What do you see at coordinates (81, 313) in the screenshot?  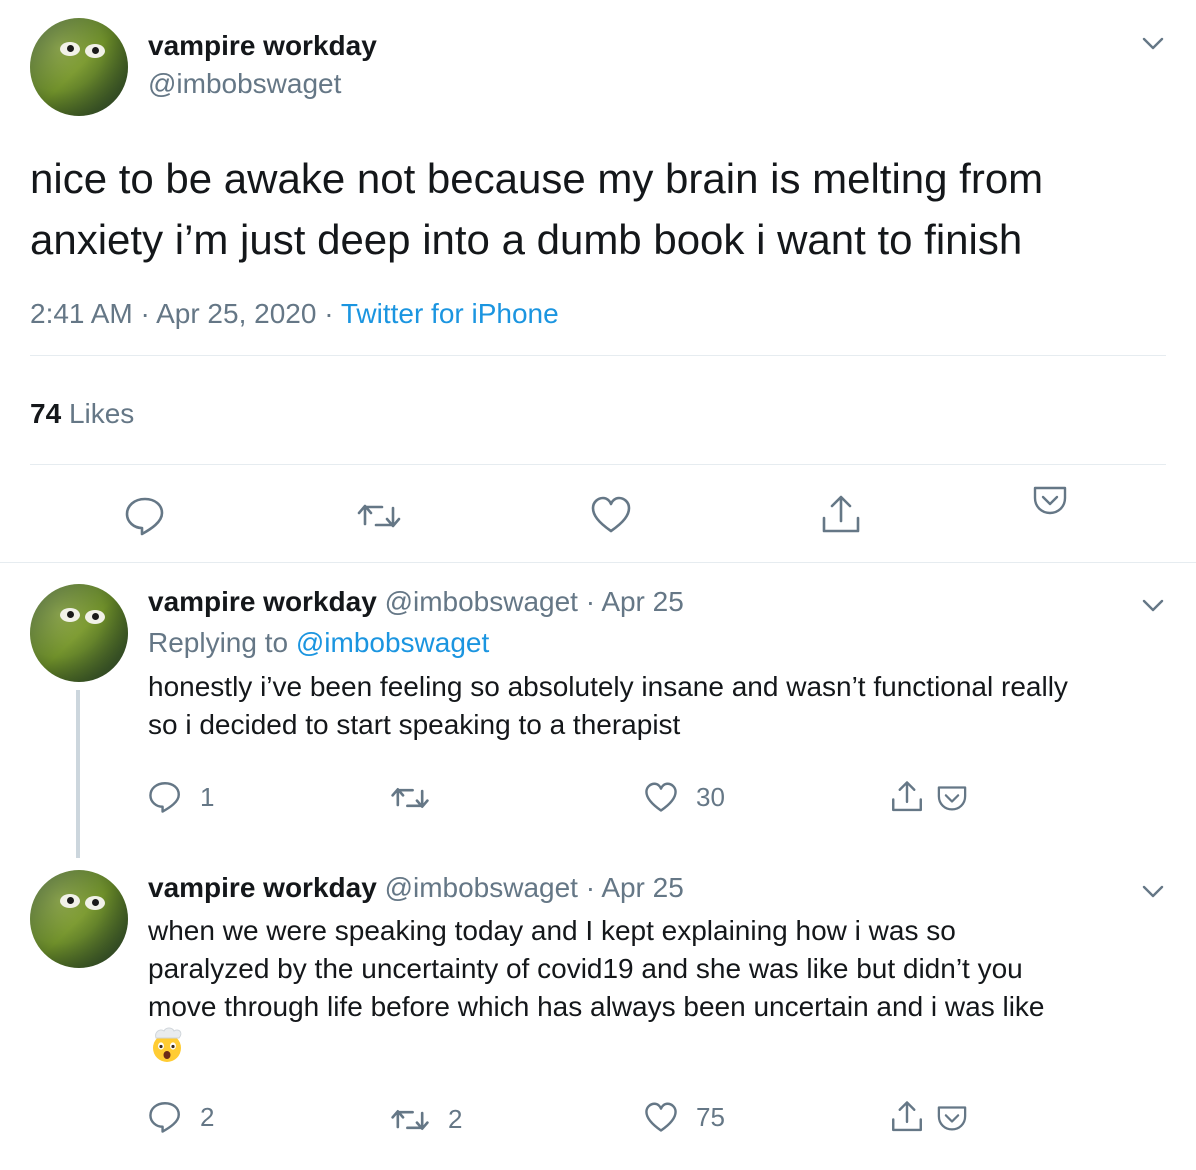 I see `tweet-time: 2:41 AM` at bounding box center [81, 313].